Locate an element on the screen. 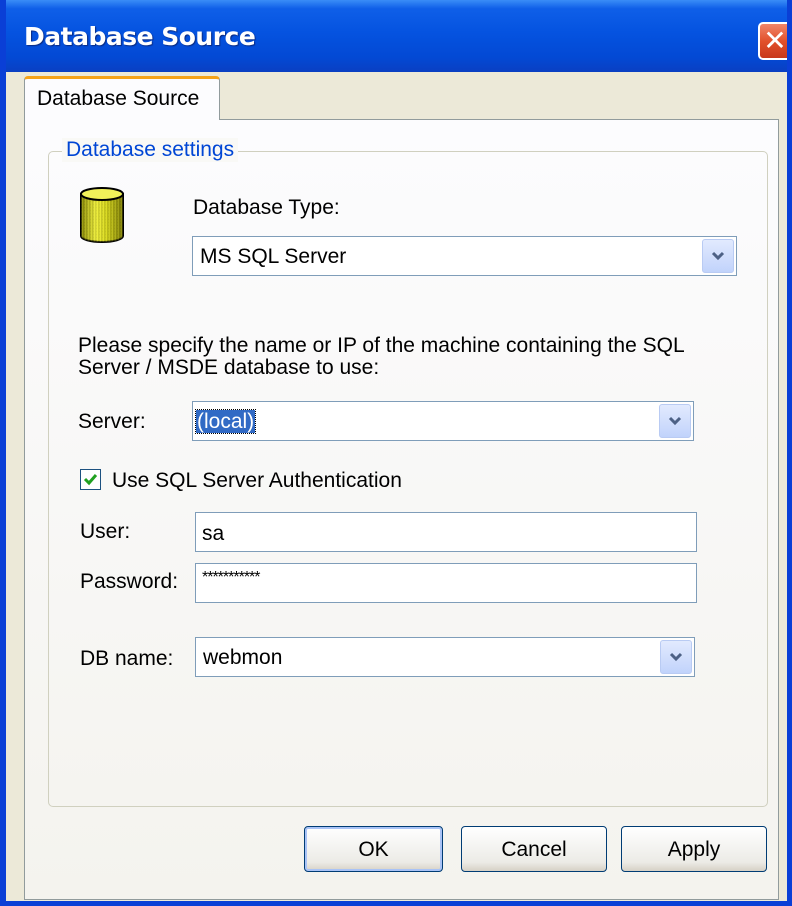 The image size is (792, 906). tab-label: Database Source is located at coordinates (118, 98).